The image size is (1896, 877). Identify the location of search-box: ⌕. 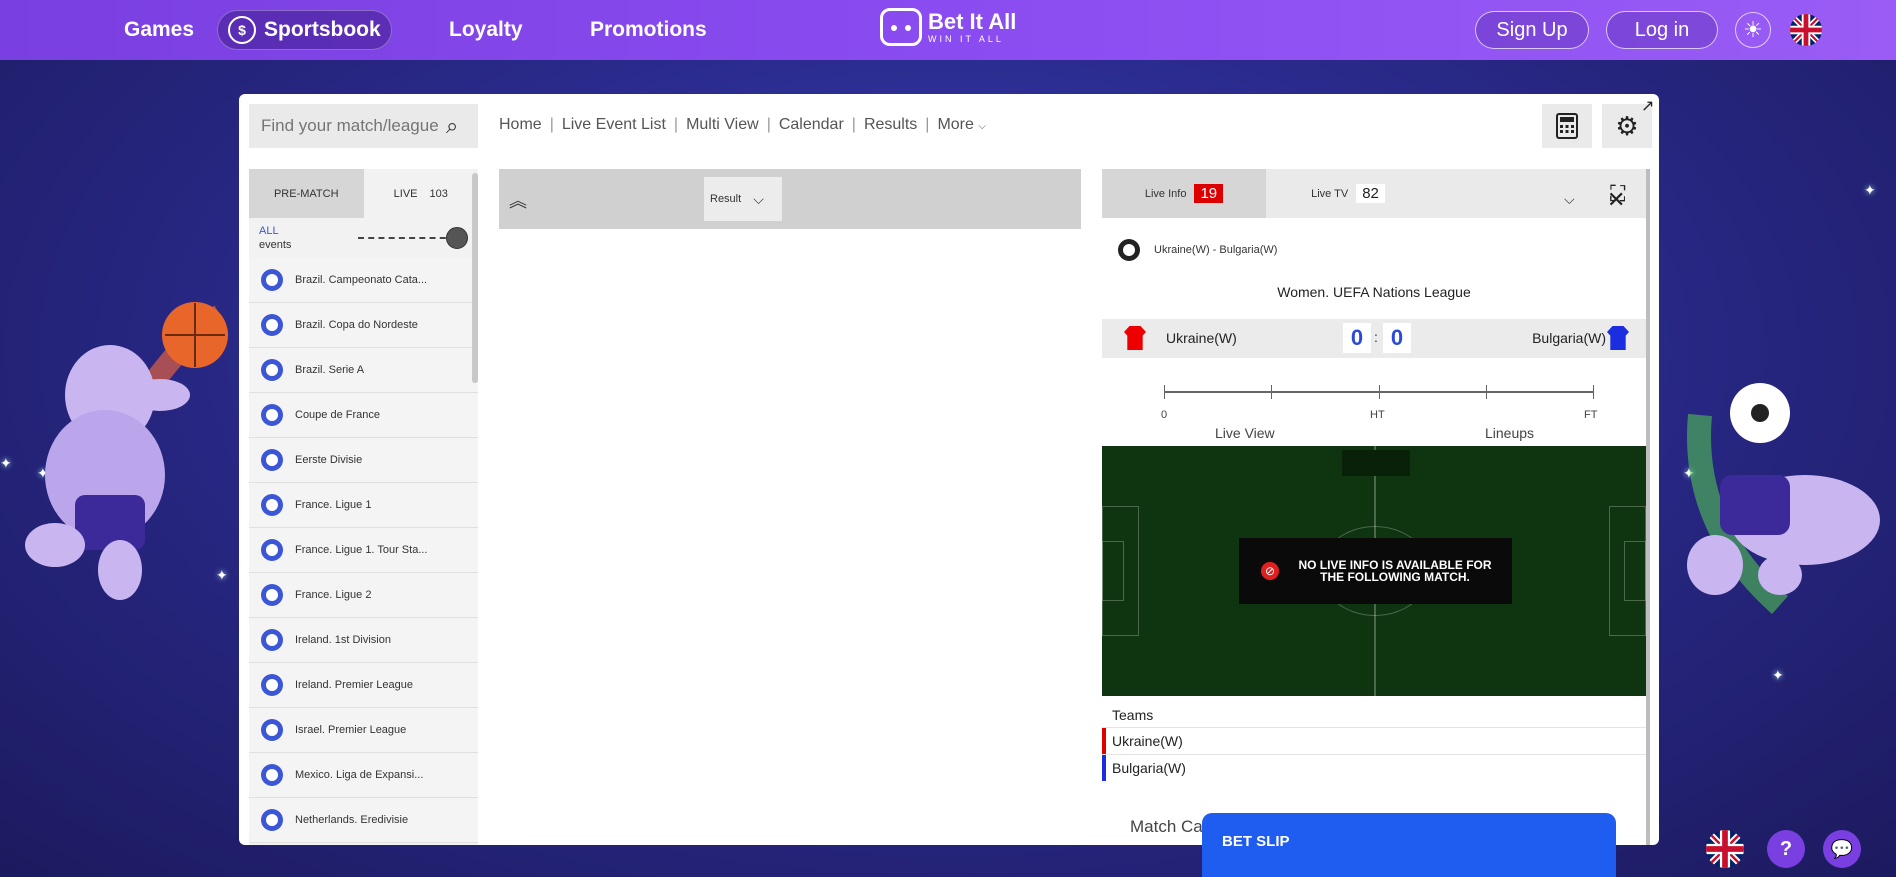
(363, 126).